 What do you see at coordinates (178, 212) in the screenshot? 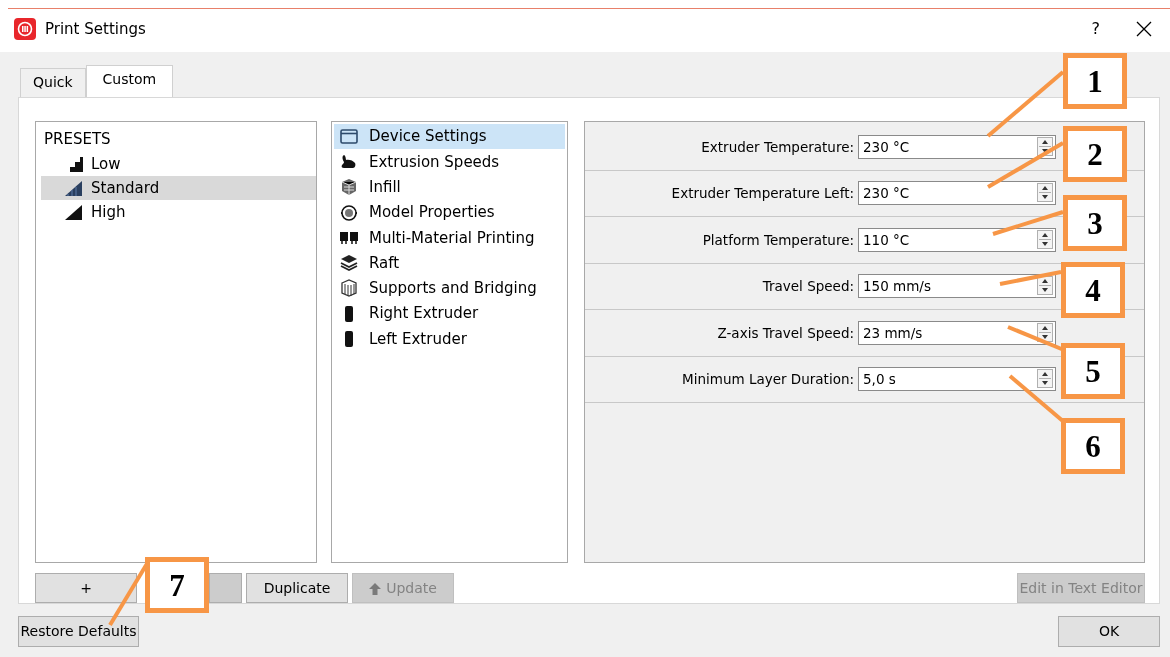
I see `preset-item: High` at bounding box center [178, 212].